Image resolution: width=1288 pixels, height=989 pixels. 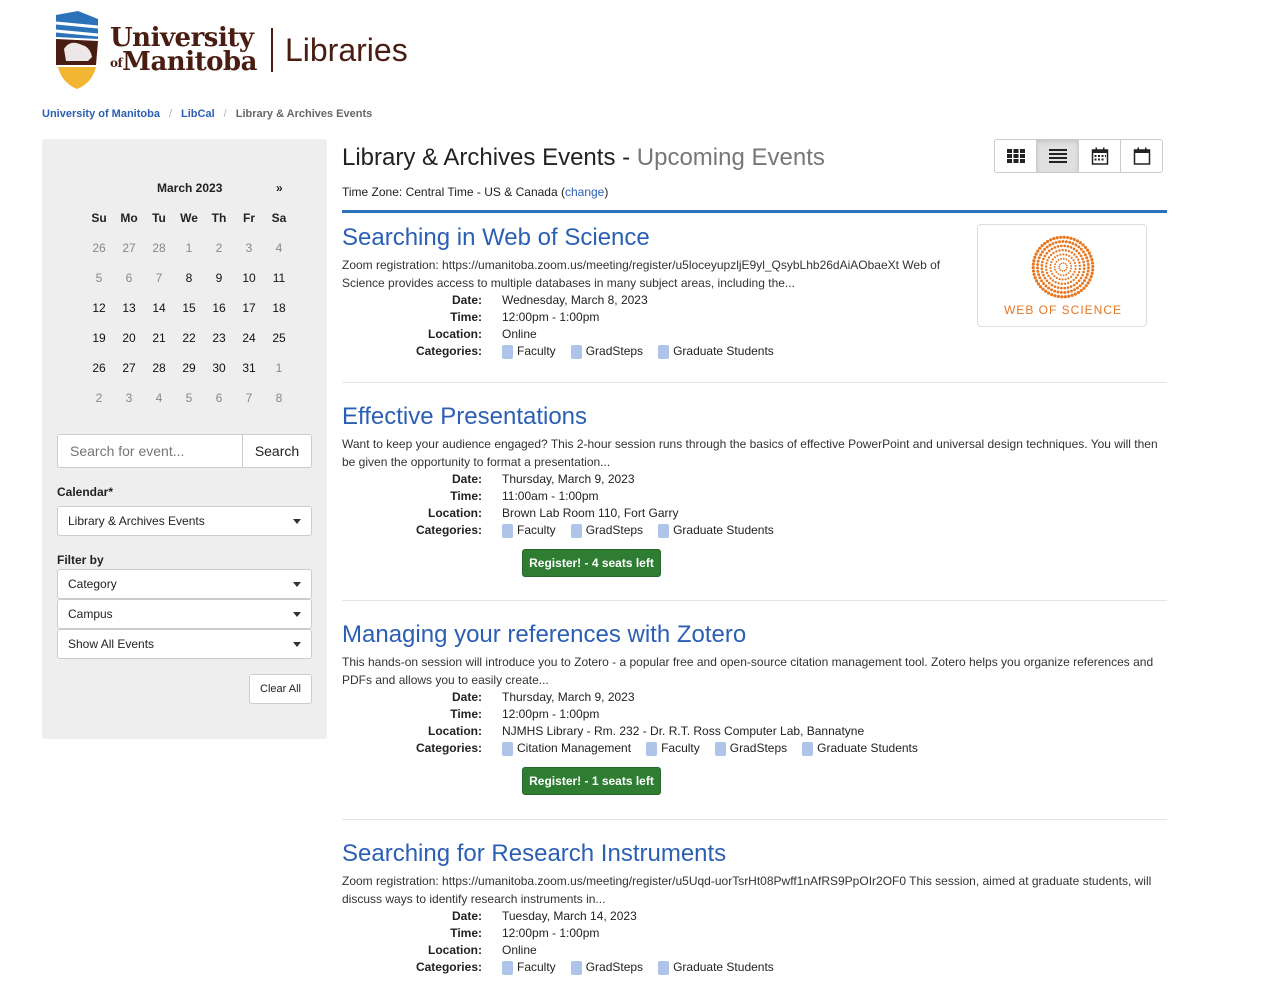 I want to click on calendar-day: 30, so click(x=219, y=368).